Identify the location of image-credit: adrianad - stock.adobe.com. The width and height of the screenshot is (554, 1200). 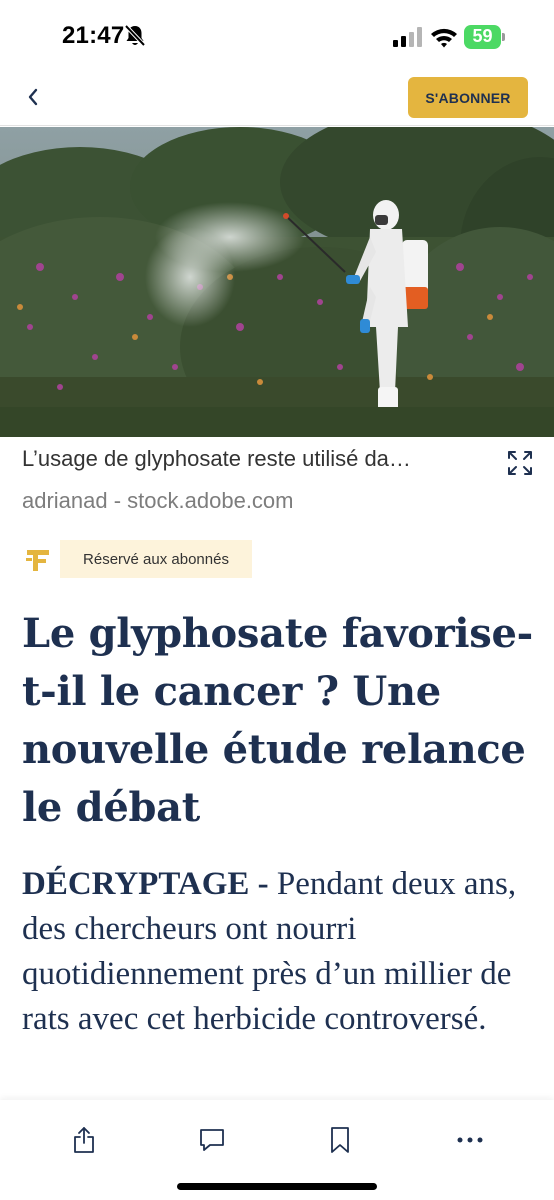
(158, 500).